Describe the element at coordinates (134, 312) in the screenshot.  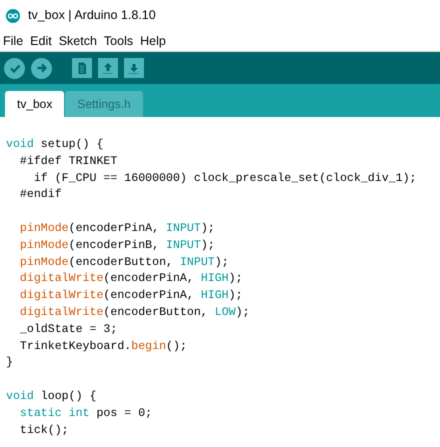
I see `code-line: digitalWrite(encoderButton, LOW);` at that location.